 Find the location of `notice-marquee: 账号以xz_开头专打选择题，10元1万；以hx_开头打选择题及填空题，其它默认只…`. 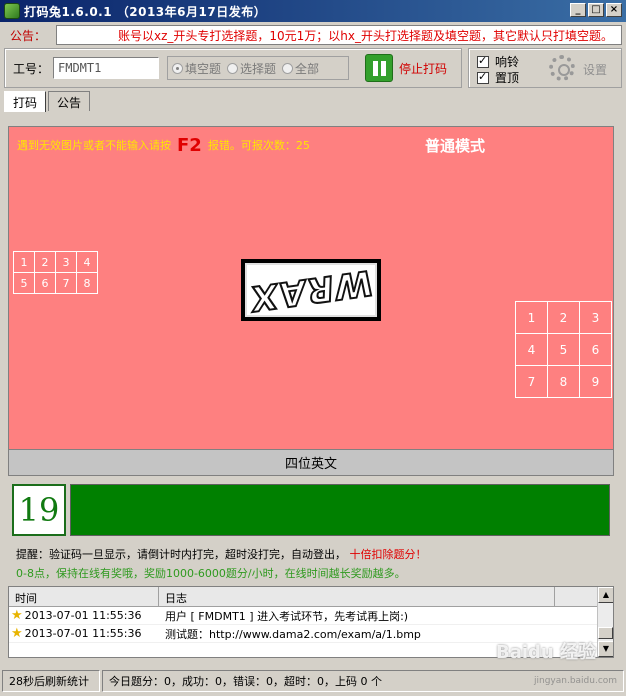

notice-marquee: 账号以xz_开头专打选择题，10元1万；以hx_开头打选择题及填空题，其它默认只… is located at coordinates (339, 35).